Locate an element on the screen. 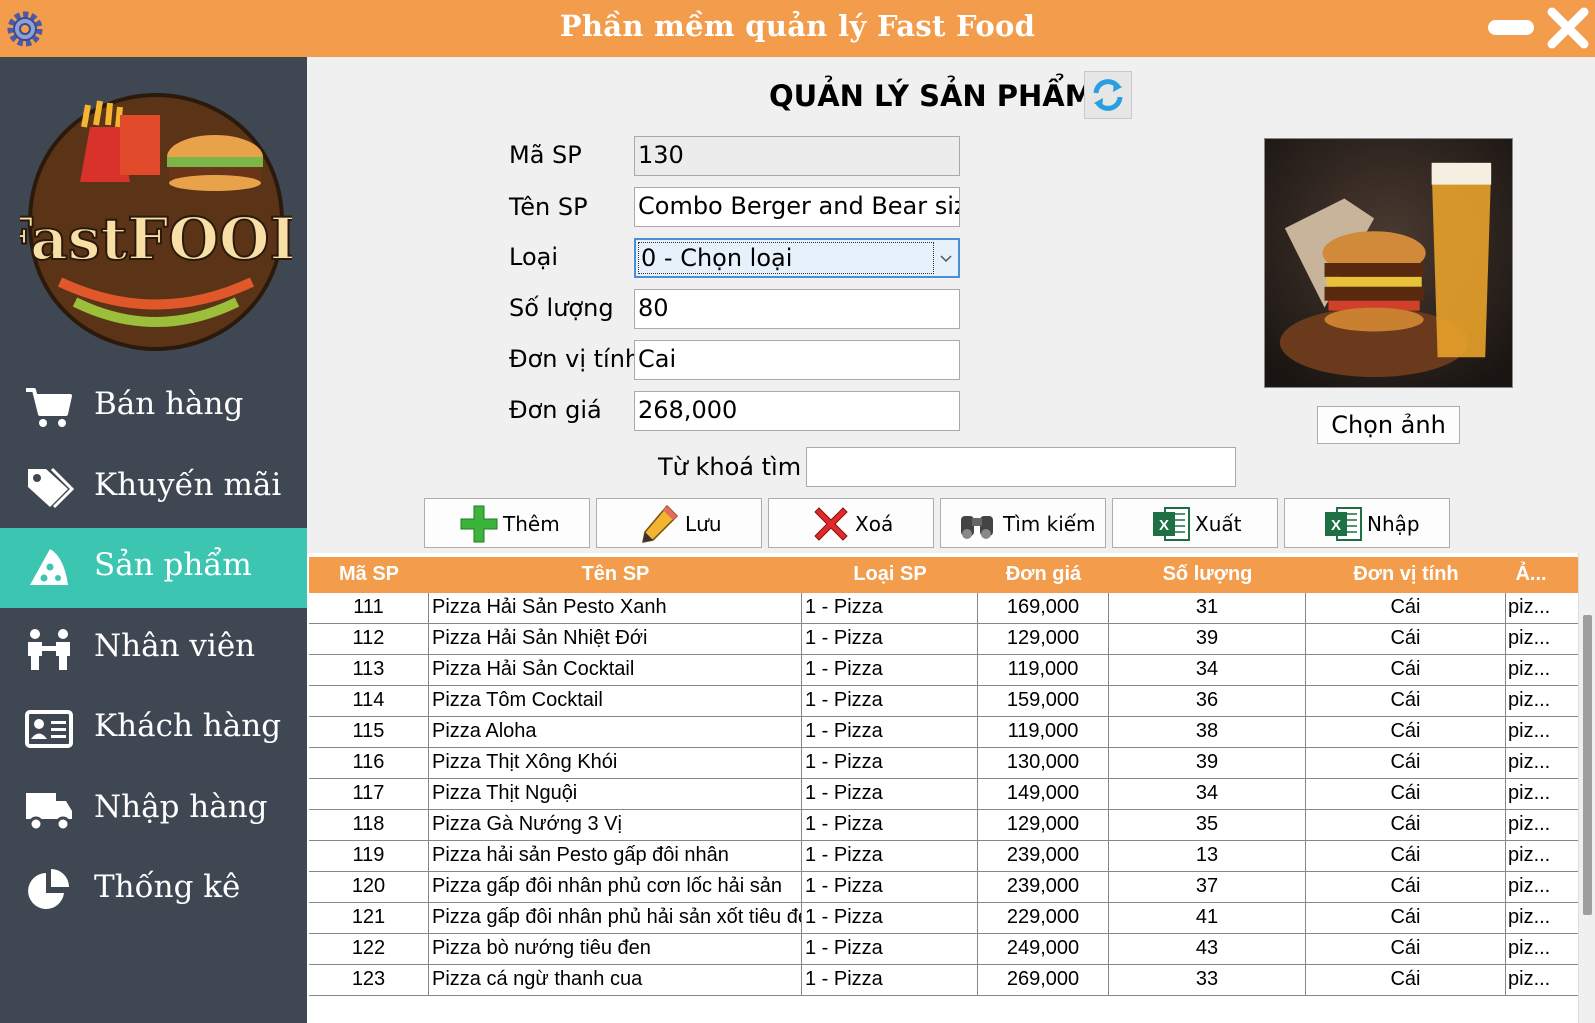 This screenshot has height=1023, width=1595. table-cell: Pizza cá ngừ thanh cua is located at coordinates (615, 980).